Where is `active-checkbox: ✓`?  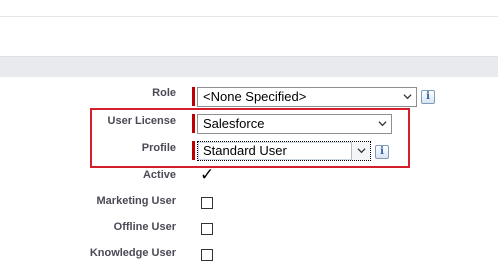
active-checkbox: ✓ is located at coordinates (207, 174).